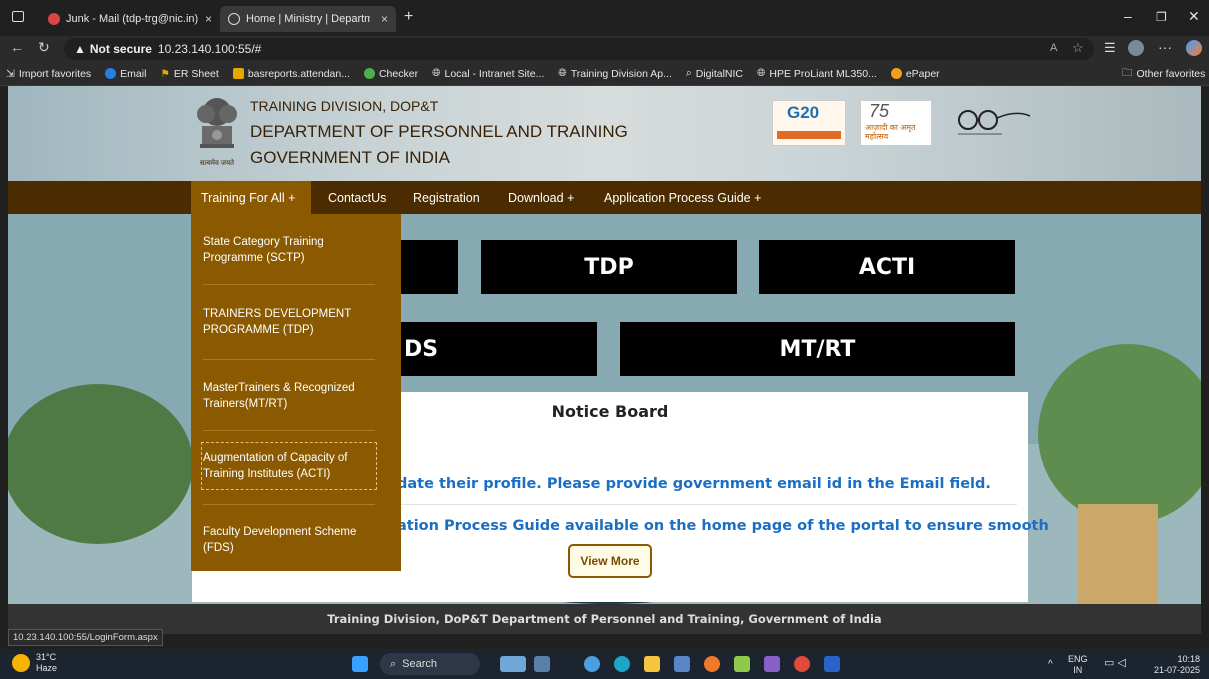 This screenshot has height=679, width=1209. I want to click on notice-divider, so click(707, 504).